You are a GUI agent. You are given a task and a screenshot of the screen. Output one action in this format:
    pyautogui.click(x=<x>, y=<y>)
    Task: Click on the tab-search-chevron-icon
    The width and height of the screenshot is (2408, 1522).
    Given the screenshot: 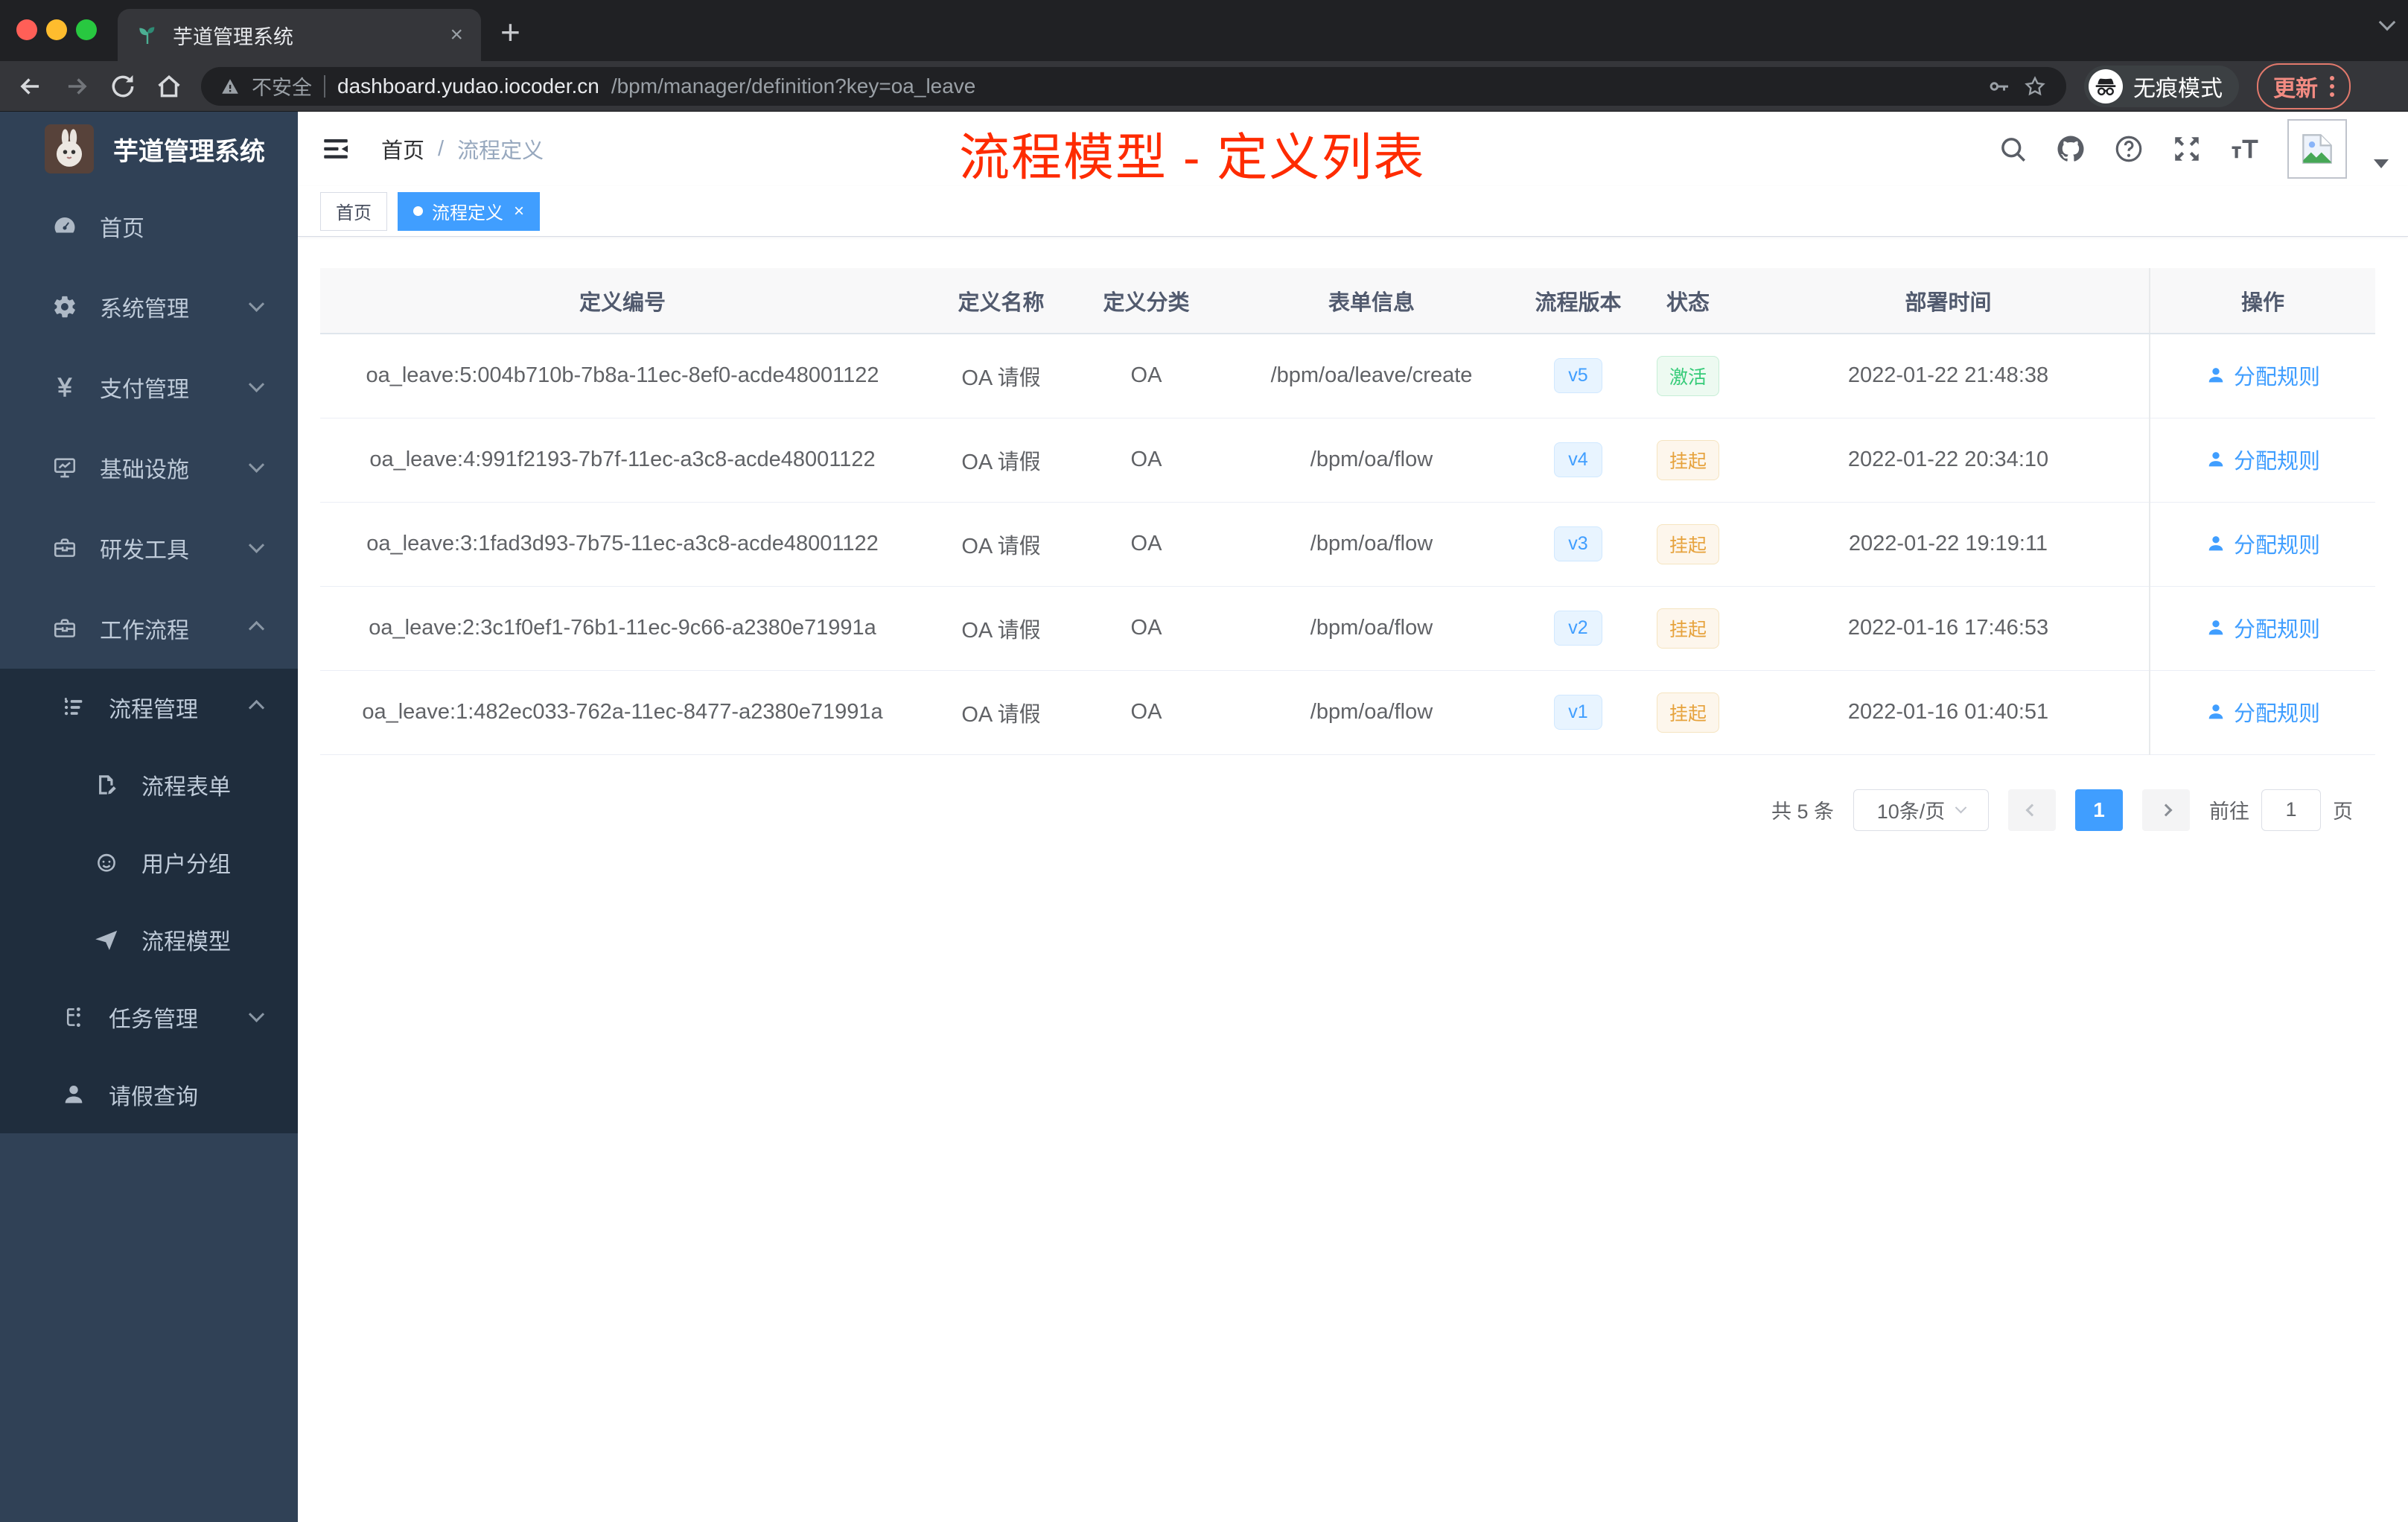 What is the action you would take?
    pyautogui.click(x=2387, y=22)
    